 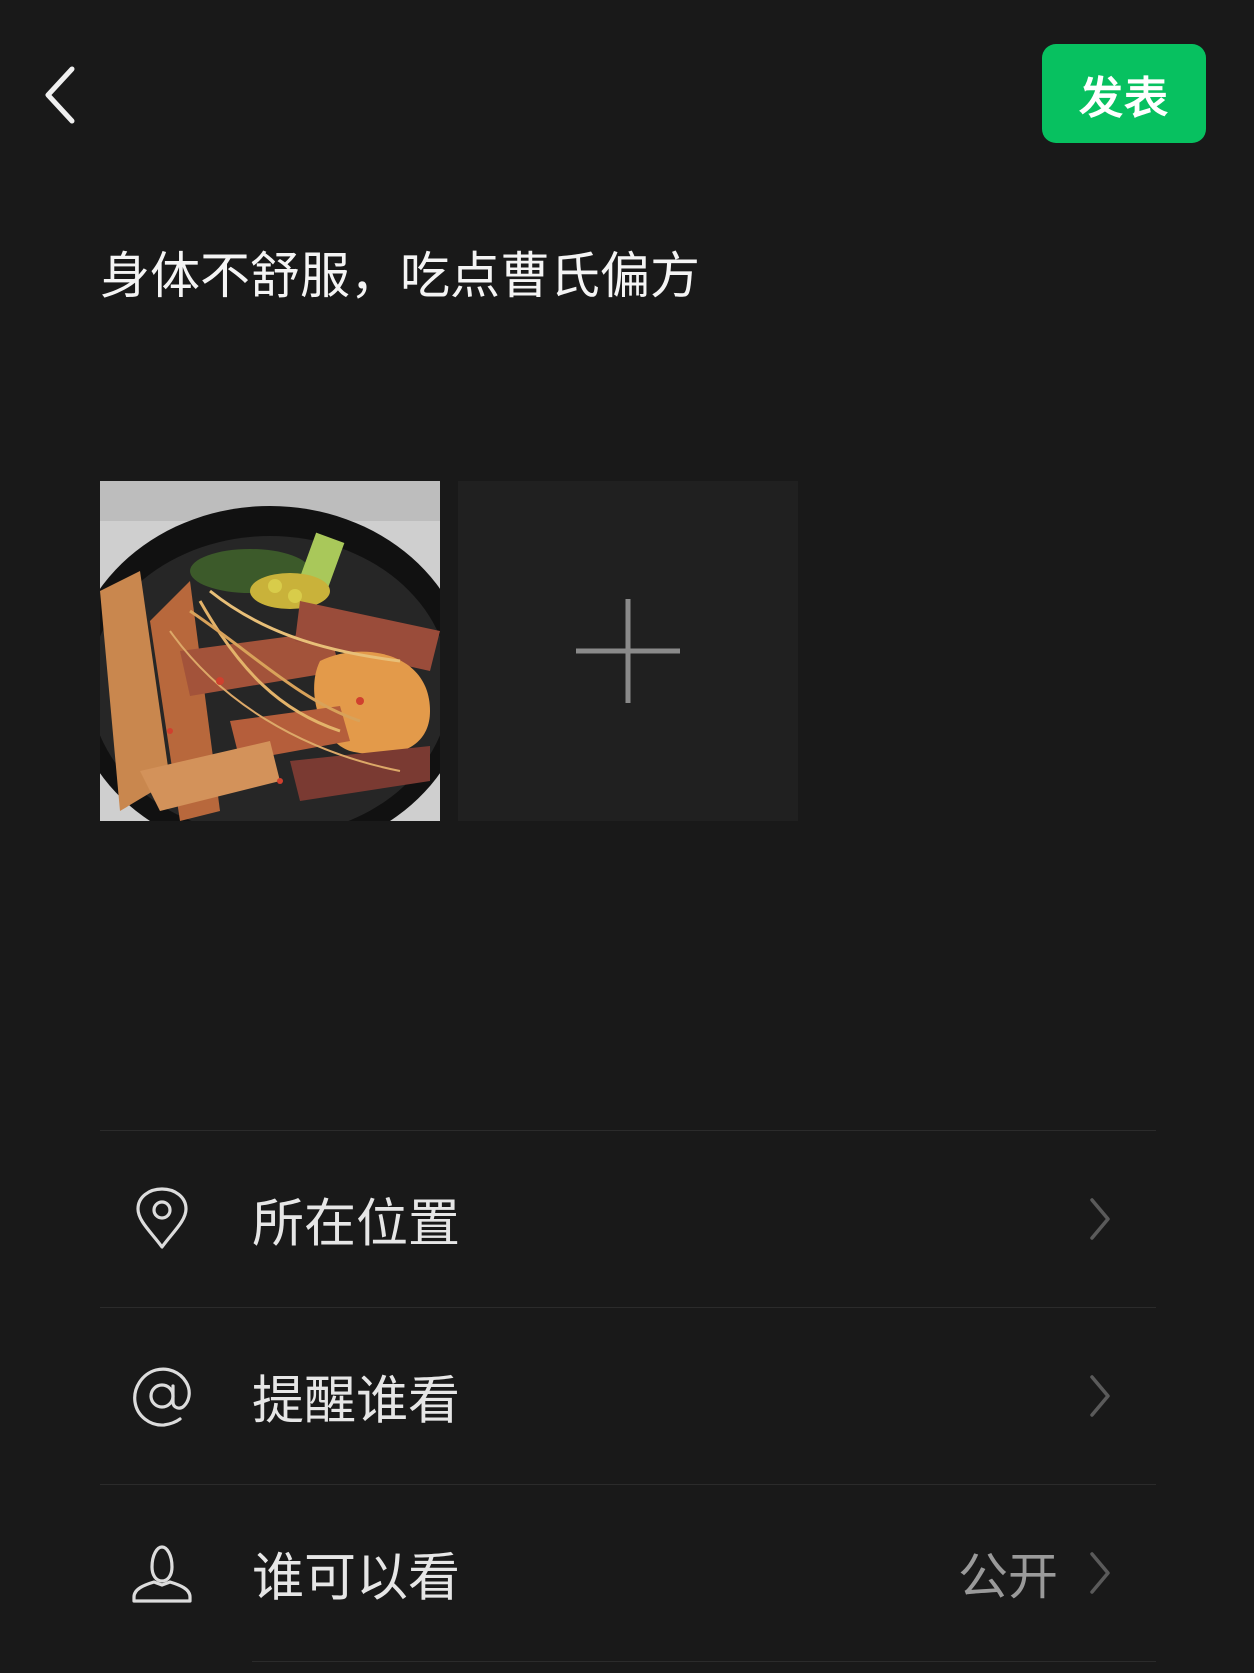 I want to click on option-location-label: 所在位置, so click(x=356, y=1224).